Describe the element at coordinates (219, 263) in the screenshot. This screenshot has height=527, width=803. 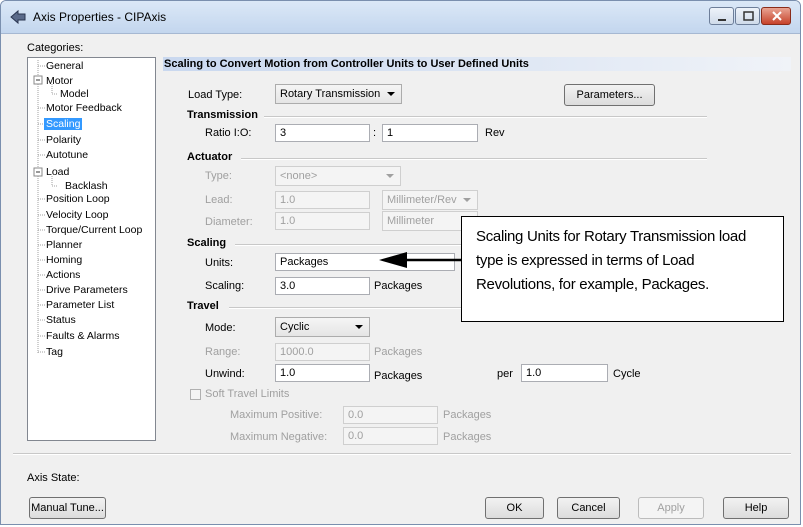
I see `units-label: Units:` at that location.